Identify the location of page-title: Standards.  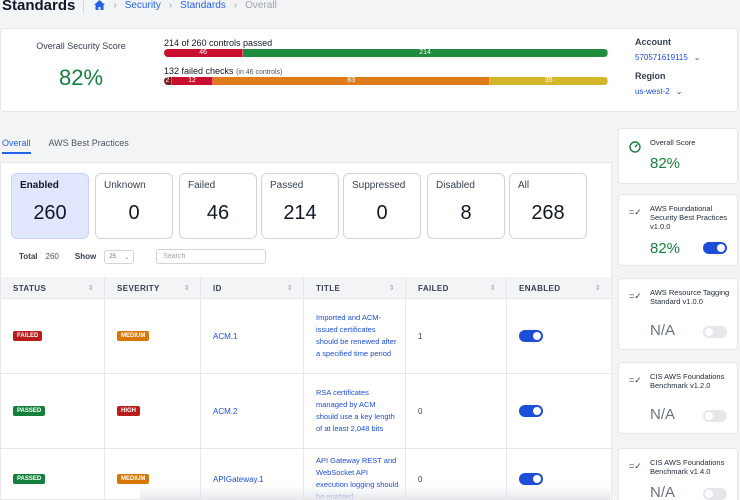
(39, 7).